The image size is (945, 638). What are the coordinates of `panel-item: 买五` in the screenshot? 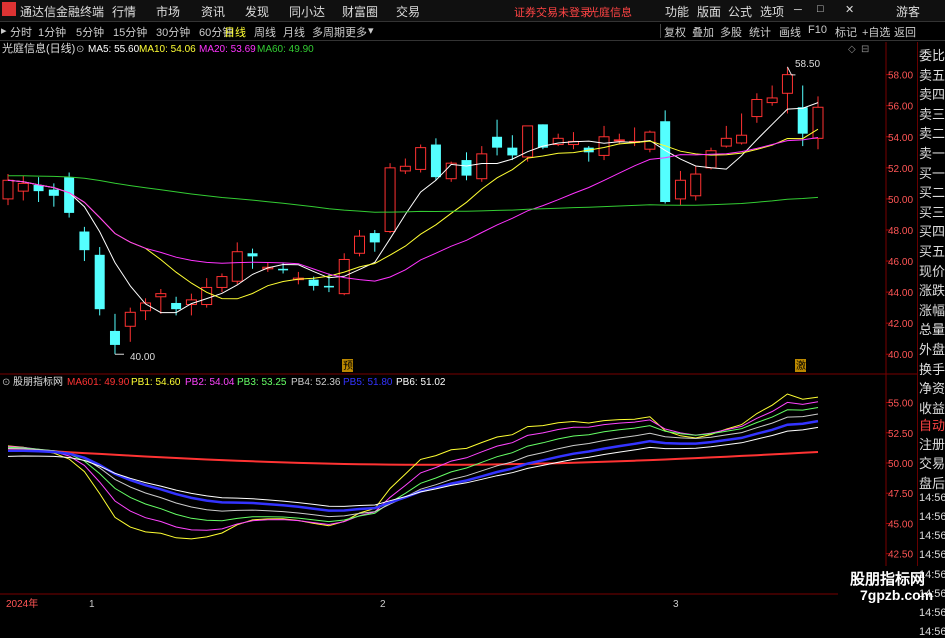 It's located at (932, 251).